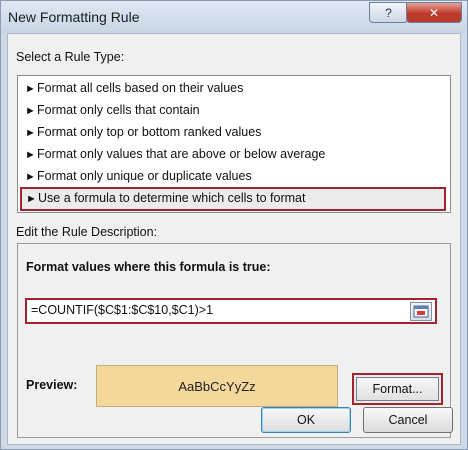 This screenshot has width=468, height=450. I want to click on close-button: ✕, so click(434, 12).